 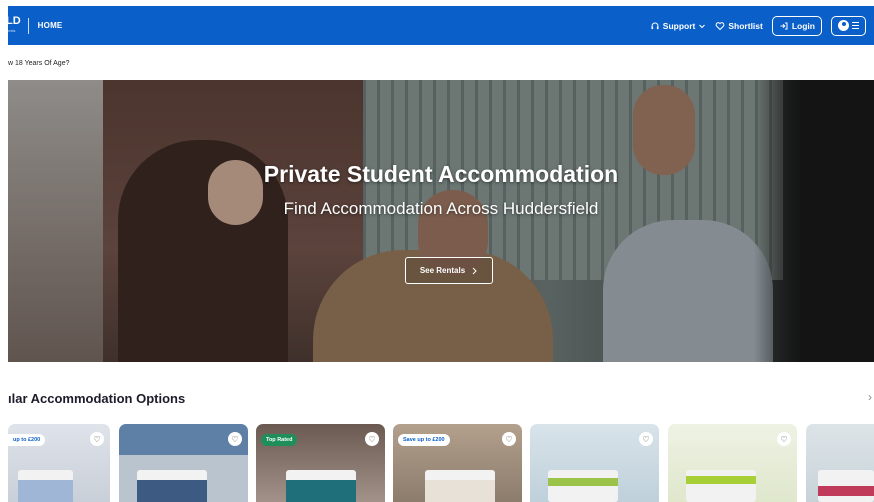 What do you see at coordinates (442, 270) in the screenshot?
I see `see-rentals-label: See Rentals` at bounding box center [442, 270].